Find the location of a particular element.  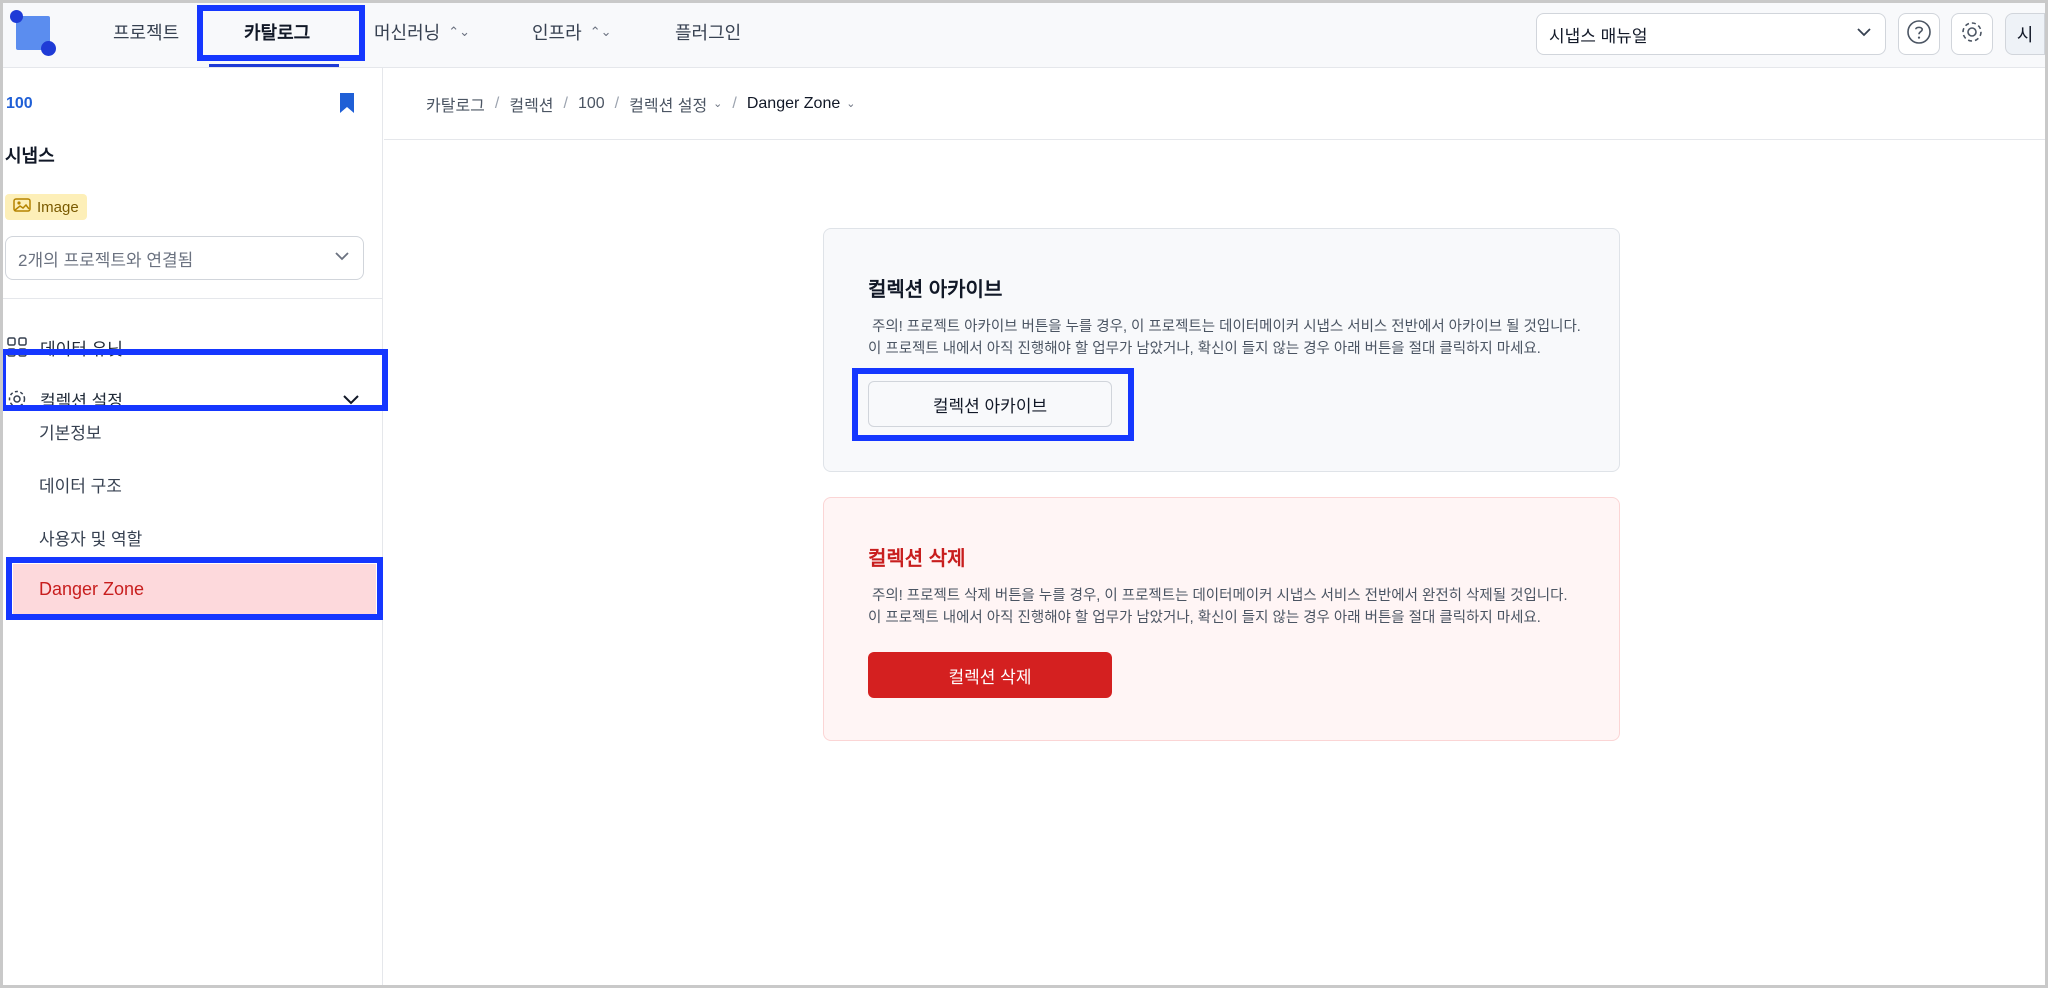

type-badge: Image is located at coordinates (46, 207).